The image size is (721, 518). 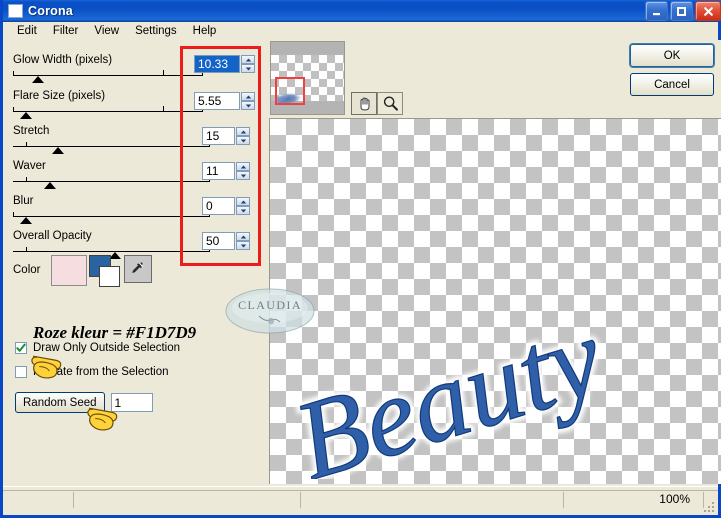 What do you see at coordinates (26, 115) in the screenshot?
I see `slider-thumb-flare-size` at bounding box center [26, 115].